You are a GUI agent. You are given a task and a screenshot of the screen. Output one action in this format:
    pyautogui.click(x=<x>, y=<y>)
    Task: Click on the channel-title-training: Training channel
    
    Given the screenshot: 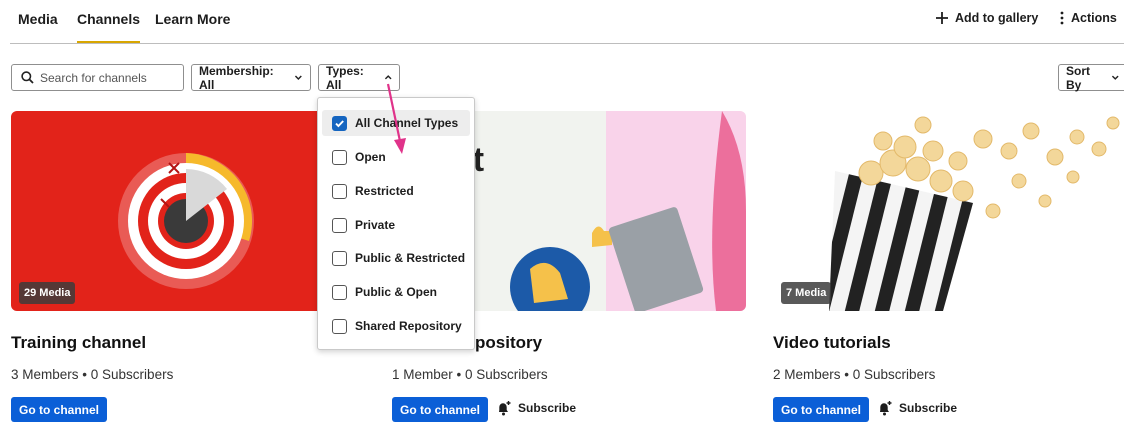 What is the action you would take?
    pyautogui.click(x=78, y=343)
    